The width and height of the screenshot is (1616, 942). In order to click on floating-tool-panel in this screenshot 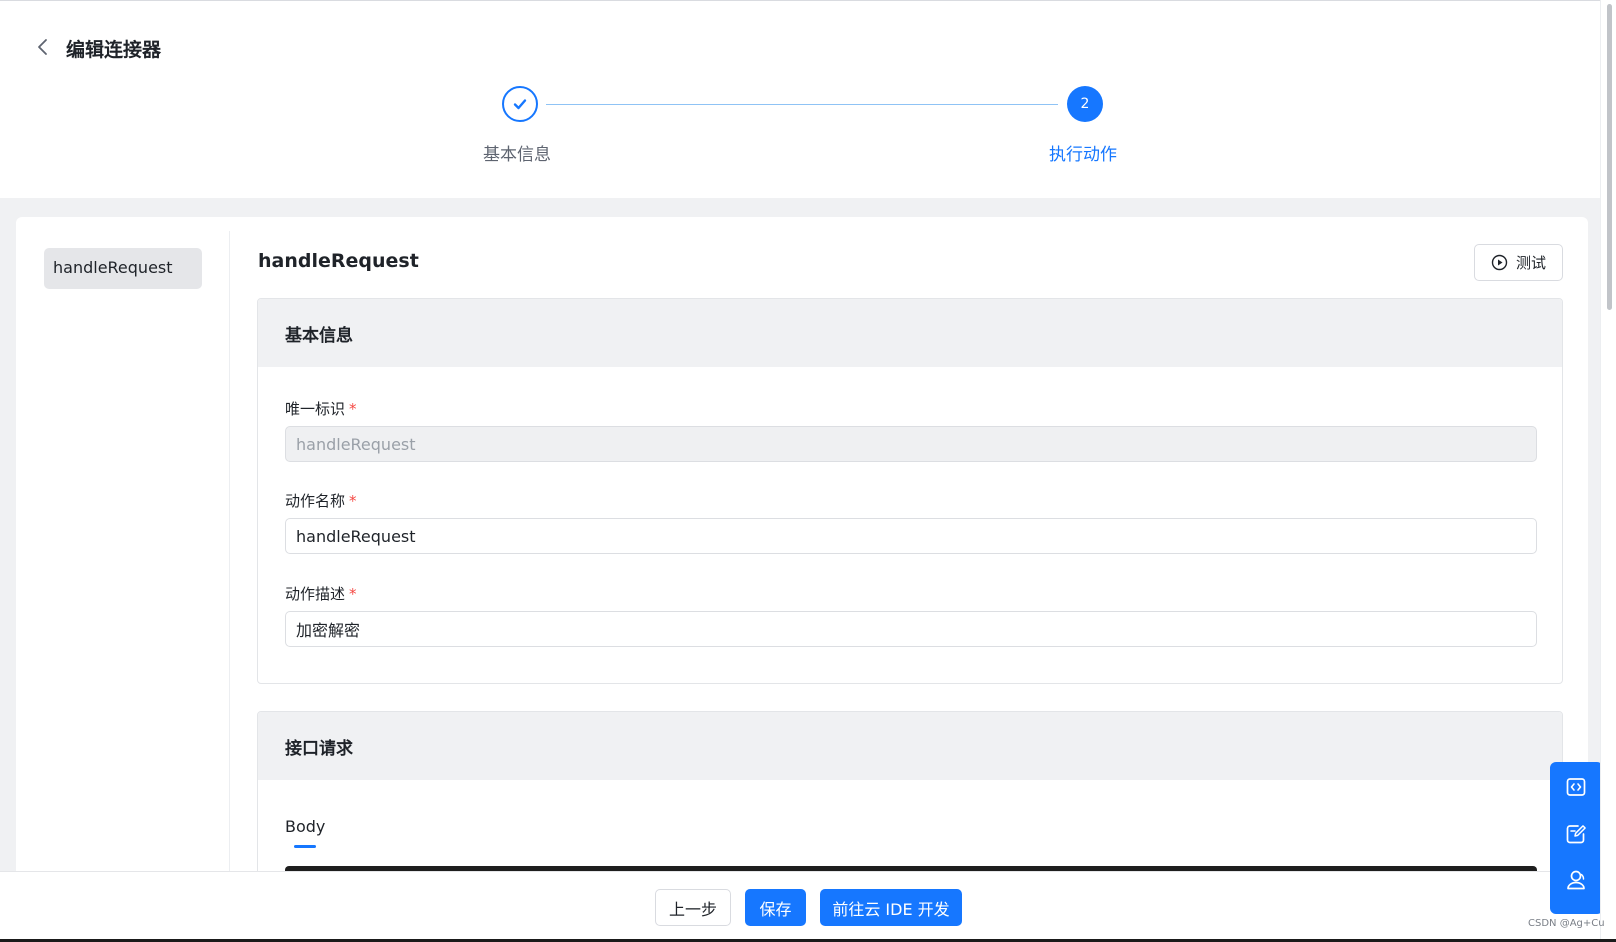, I will do `click(1576, 838)`.